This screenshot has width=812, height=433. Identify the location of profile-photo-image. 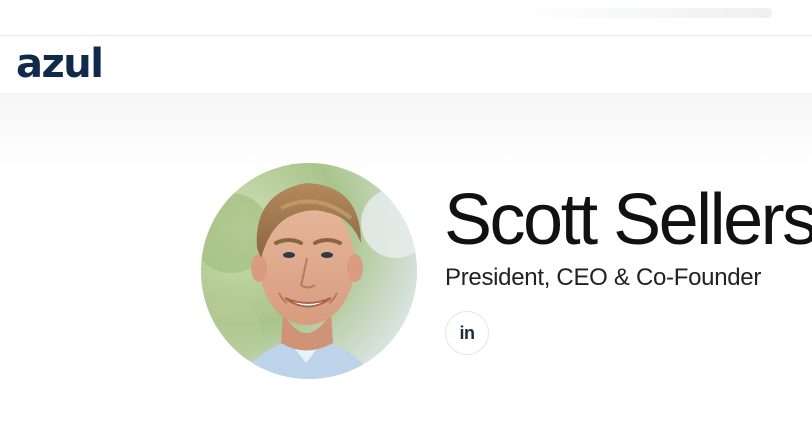
(309, 271).